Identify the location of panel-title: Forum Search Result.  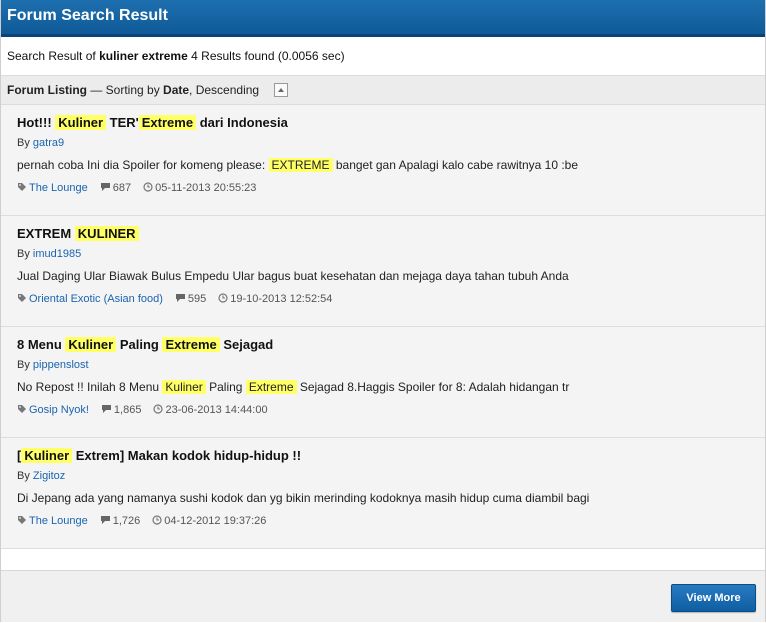
(87, 15).